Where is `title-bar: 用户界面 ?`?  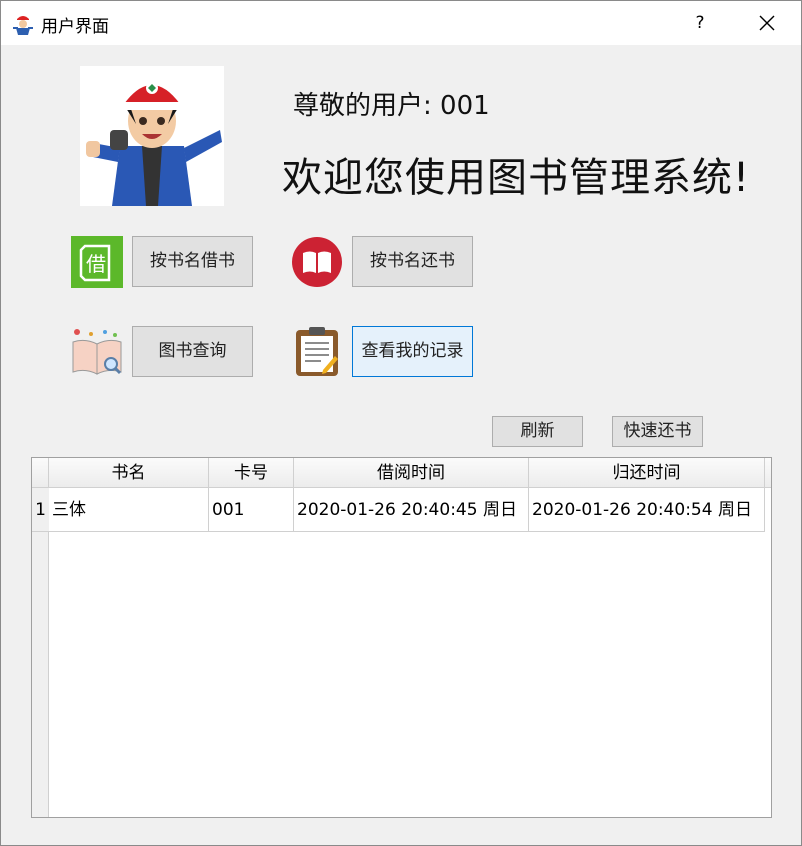
title-bar: 用户界面 ? is located at coordinates (401, 23).